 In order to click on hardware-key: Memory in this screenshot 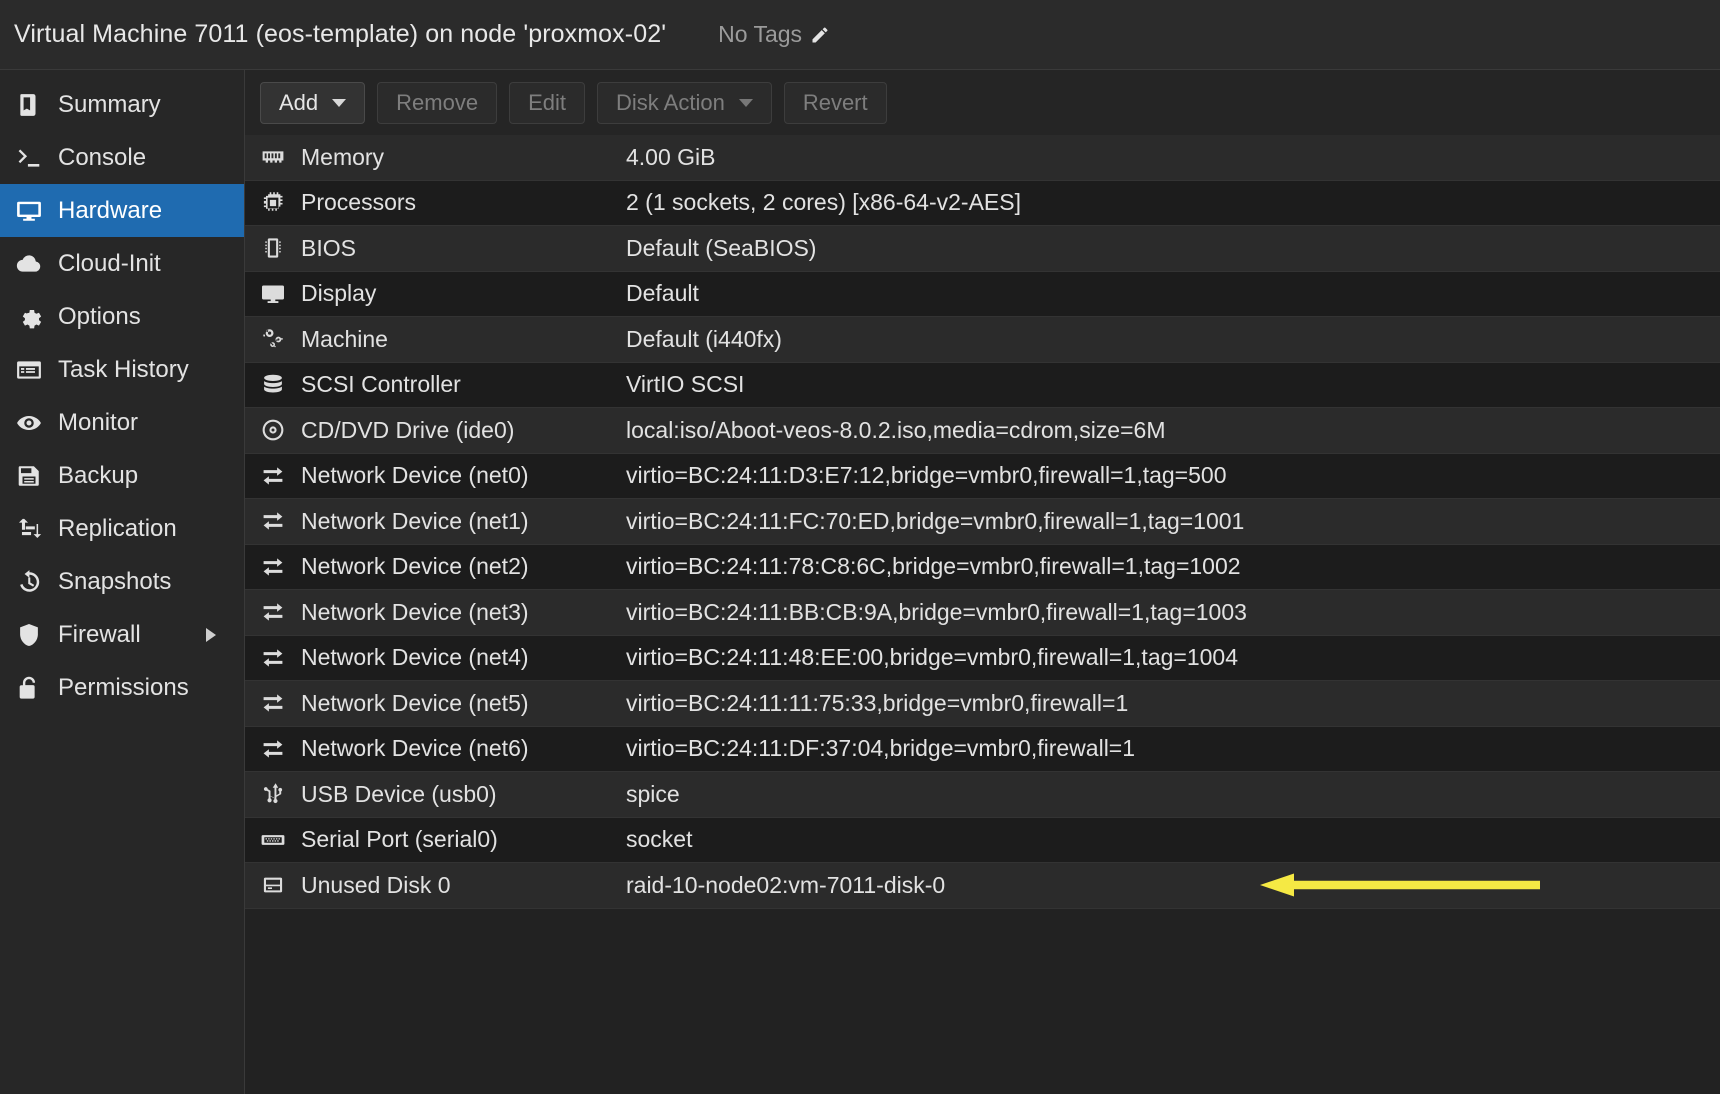, I will do `click(343, 156)`.